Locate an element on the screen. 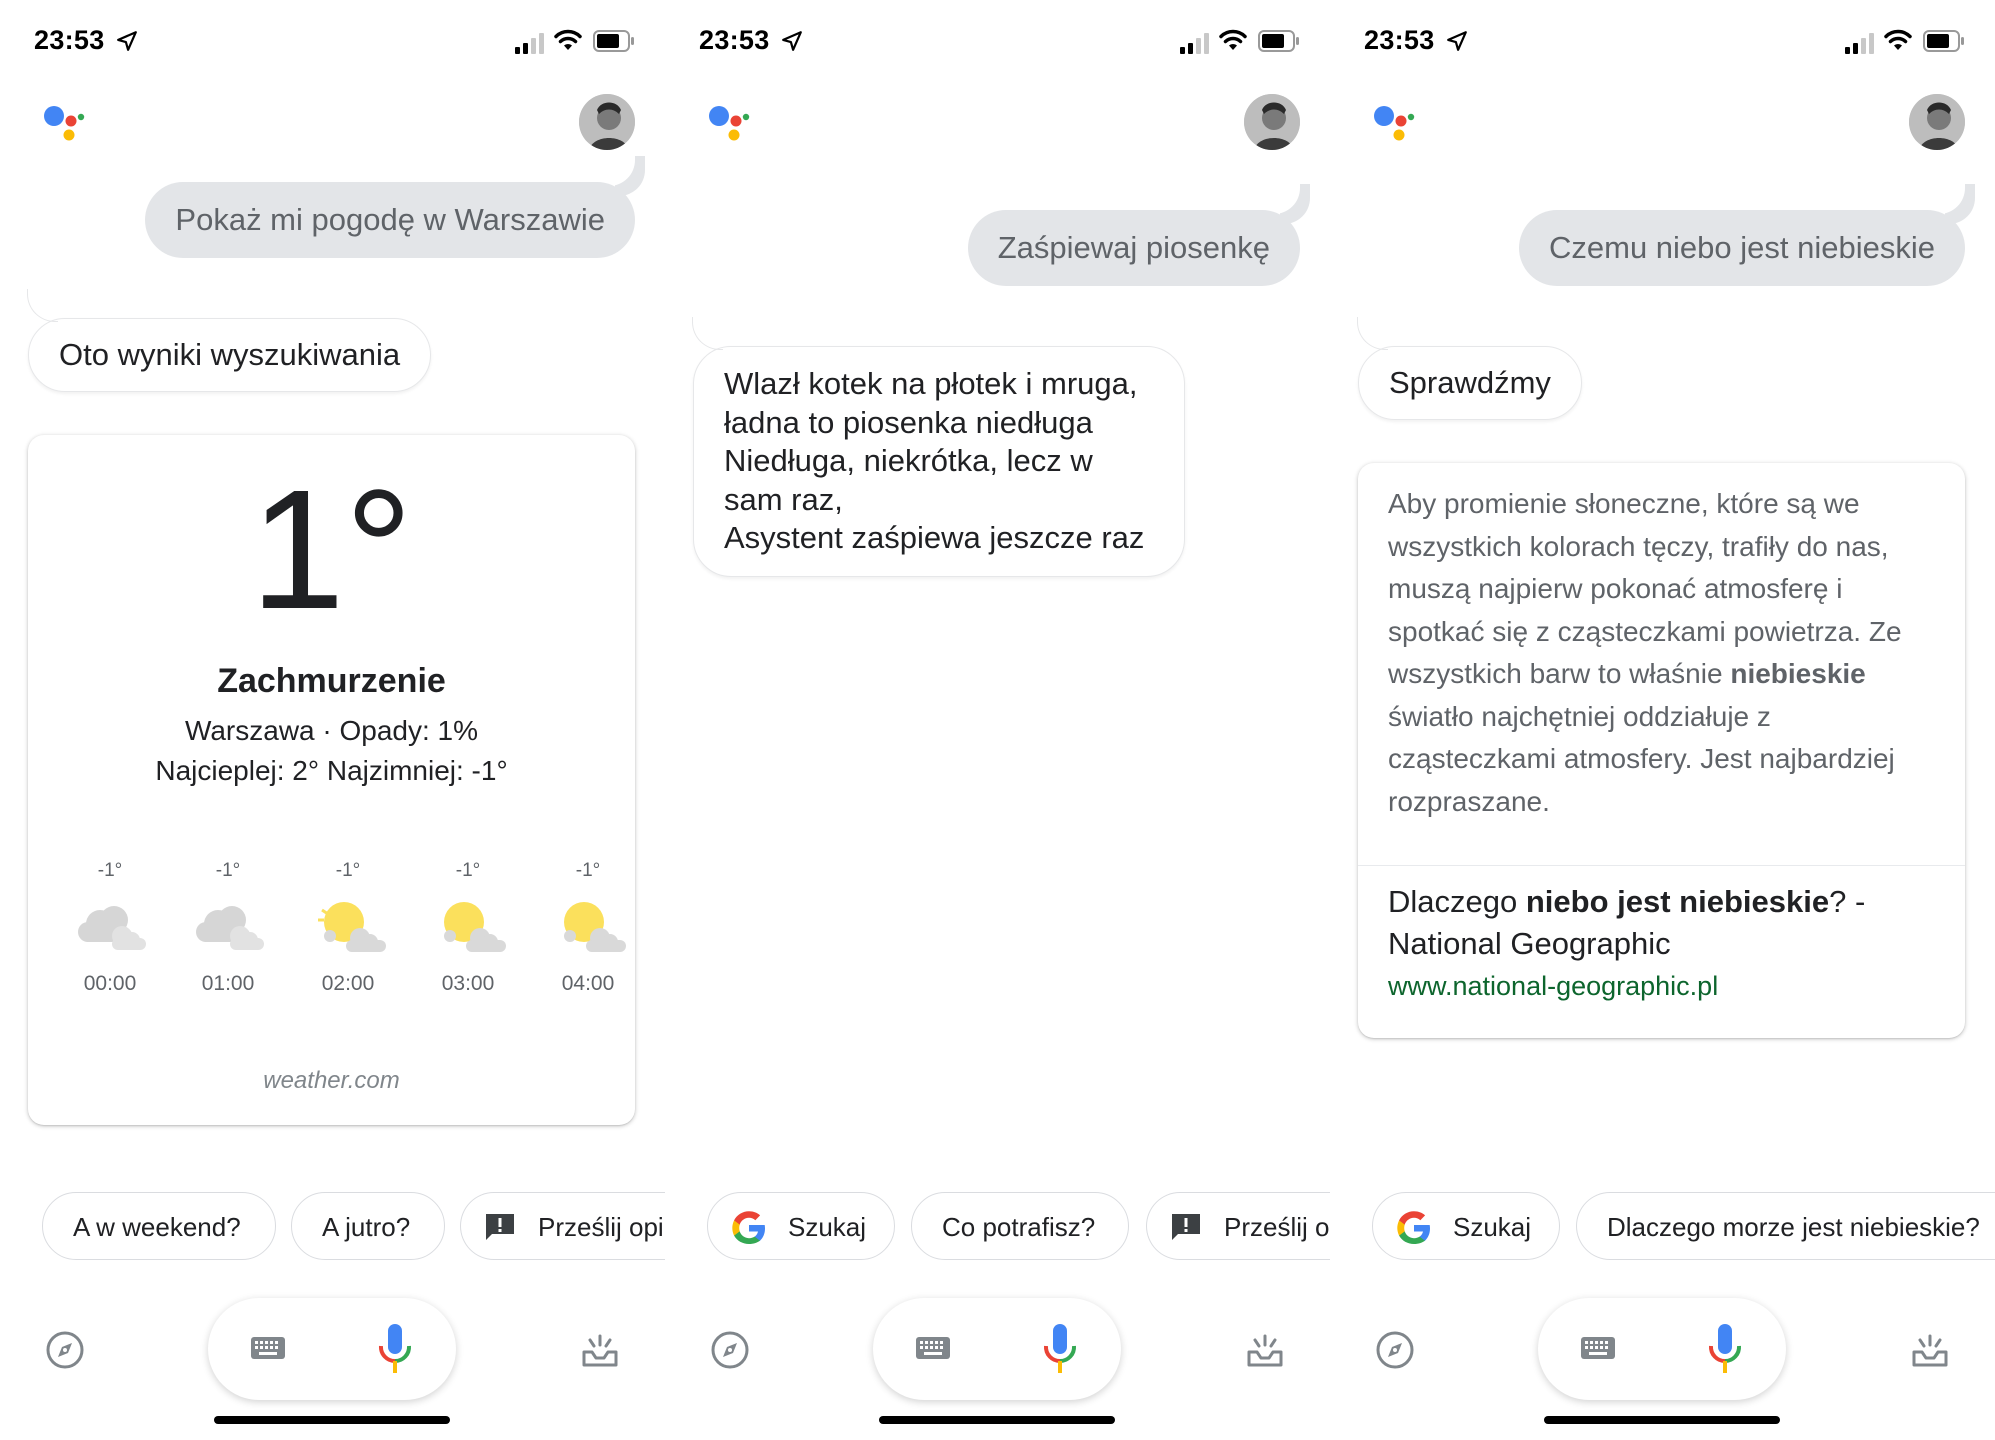  song-line: Niedługa, niekrótka, lecz w is located at coordinates (908, 460).